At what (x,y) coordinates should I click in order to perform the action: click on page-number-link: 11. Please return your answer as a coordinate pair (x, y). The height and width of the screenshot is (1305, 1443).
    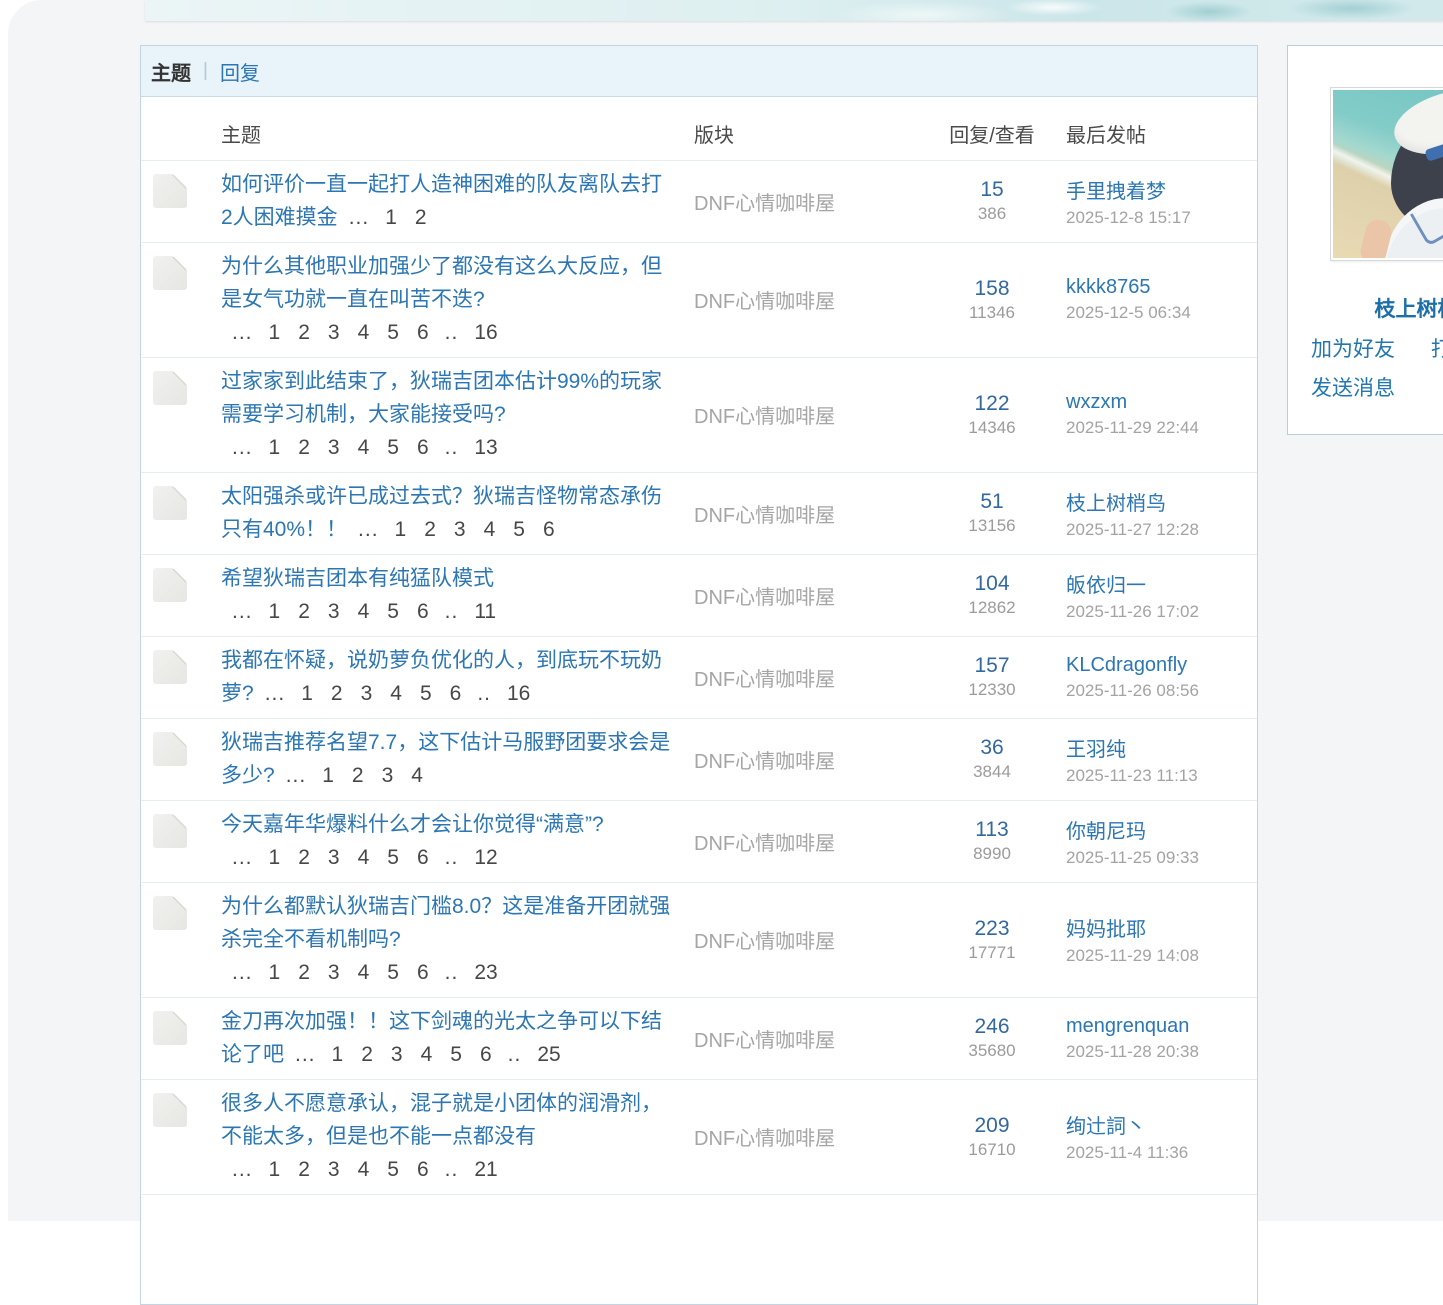
    Looking at the image, I should click on (485, 611).